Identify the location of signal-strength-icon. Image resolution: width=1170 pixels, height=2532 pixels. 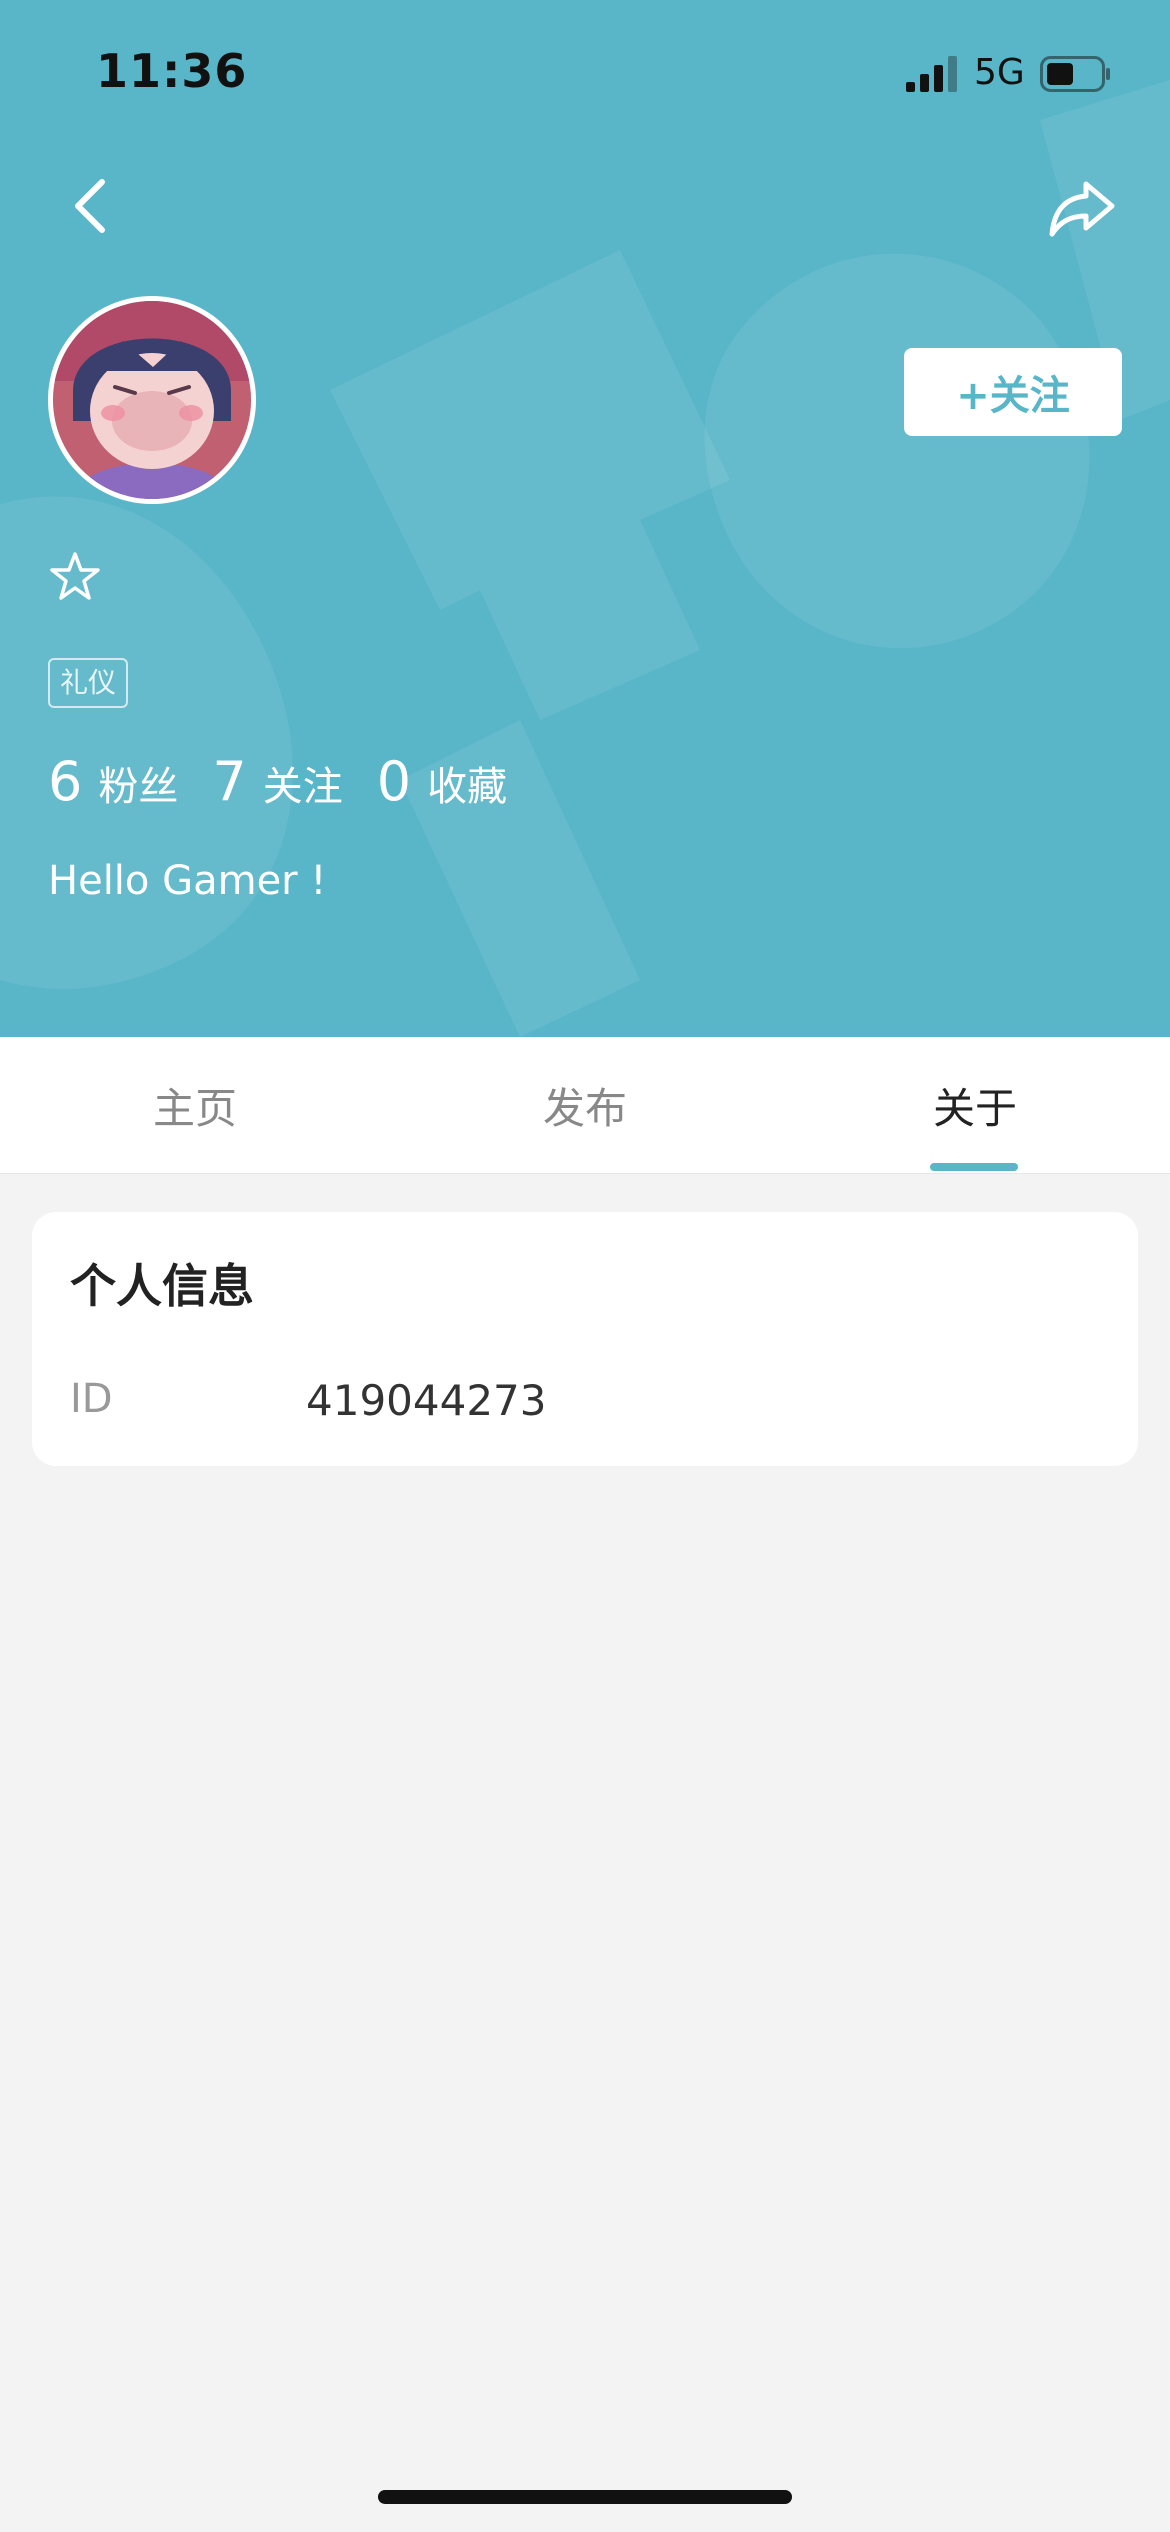
(931, 74).